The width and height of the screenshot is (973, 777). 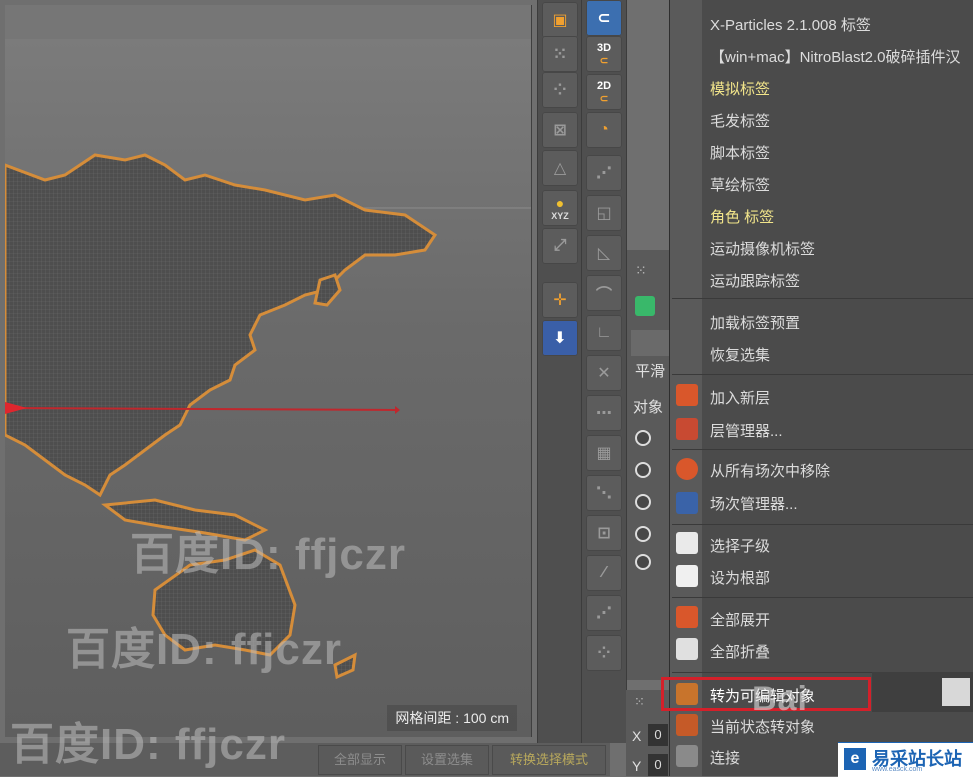 What do you see at coordinates (835, 56) in the screenshot?
I see `menu-item-nitroblast: 【win+mac】NitroBlast2.0破碎插件汉` at bounding box center [835, 56].